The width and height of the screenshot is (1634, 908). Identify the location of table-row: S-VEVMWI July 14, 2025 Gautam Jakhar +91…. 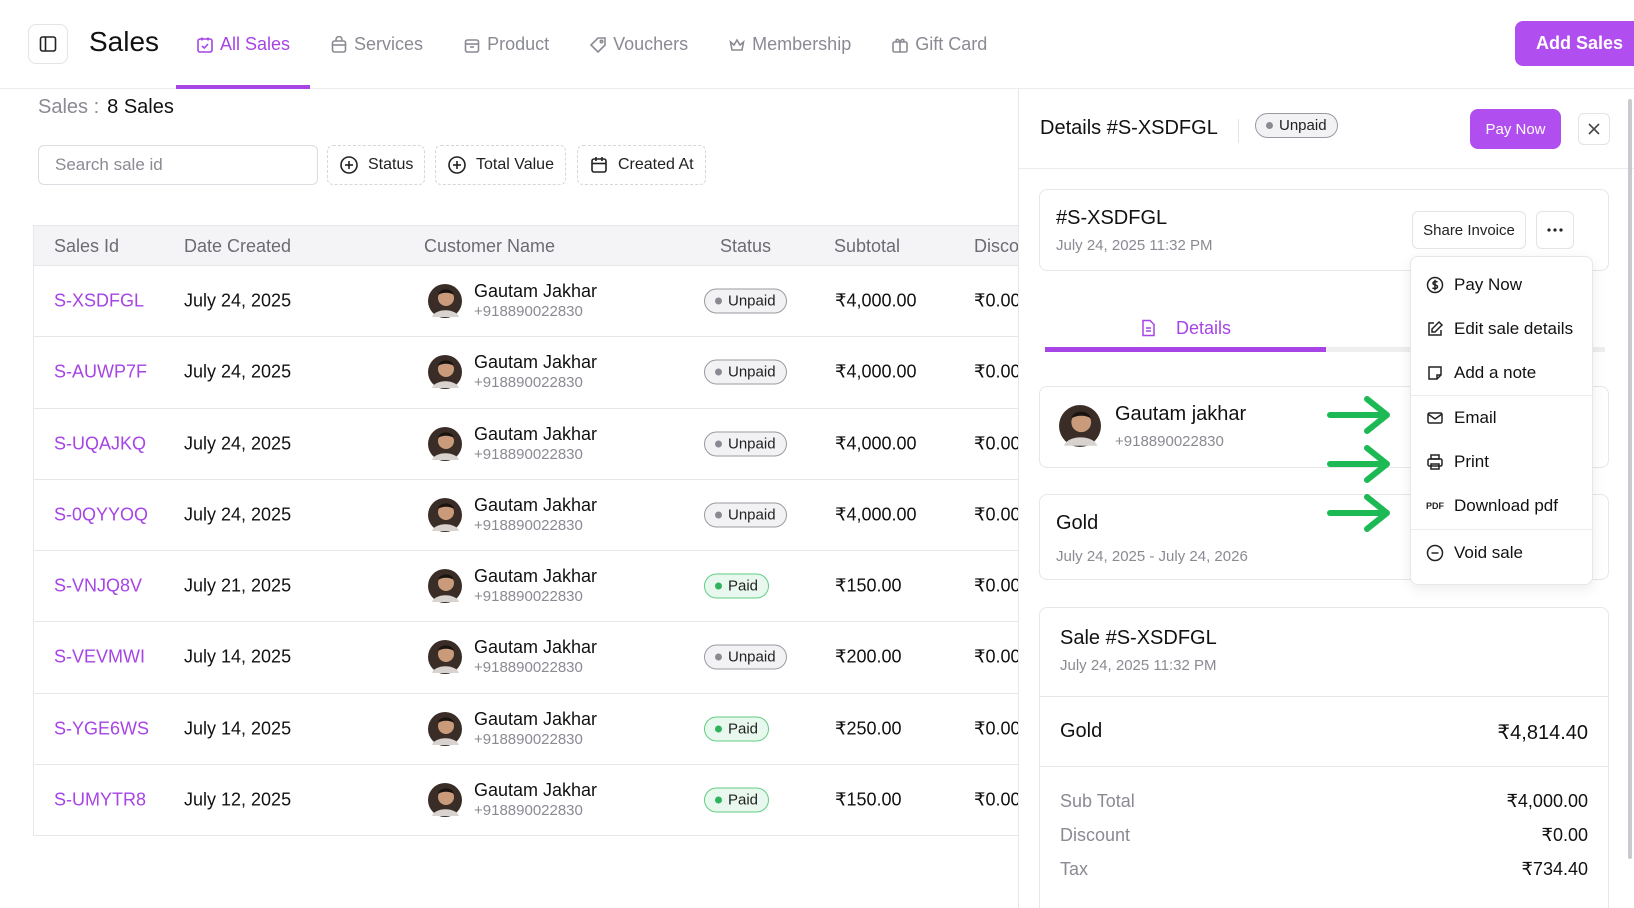
(526, 658).